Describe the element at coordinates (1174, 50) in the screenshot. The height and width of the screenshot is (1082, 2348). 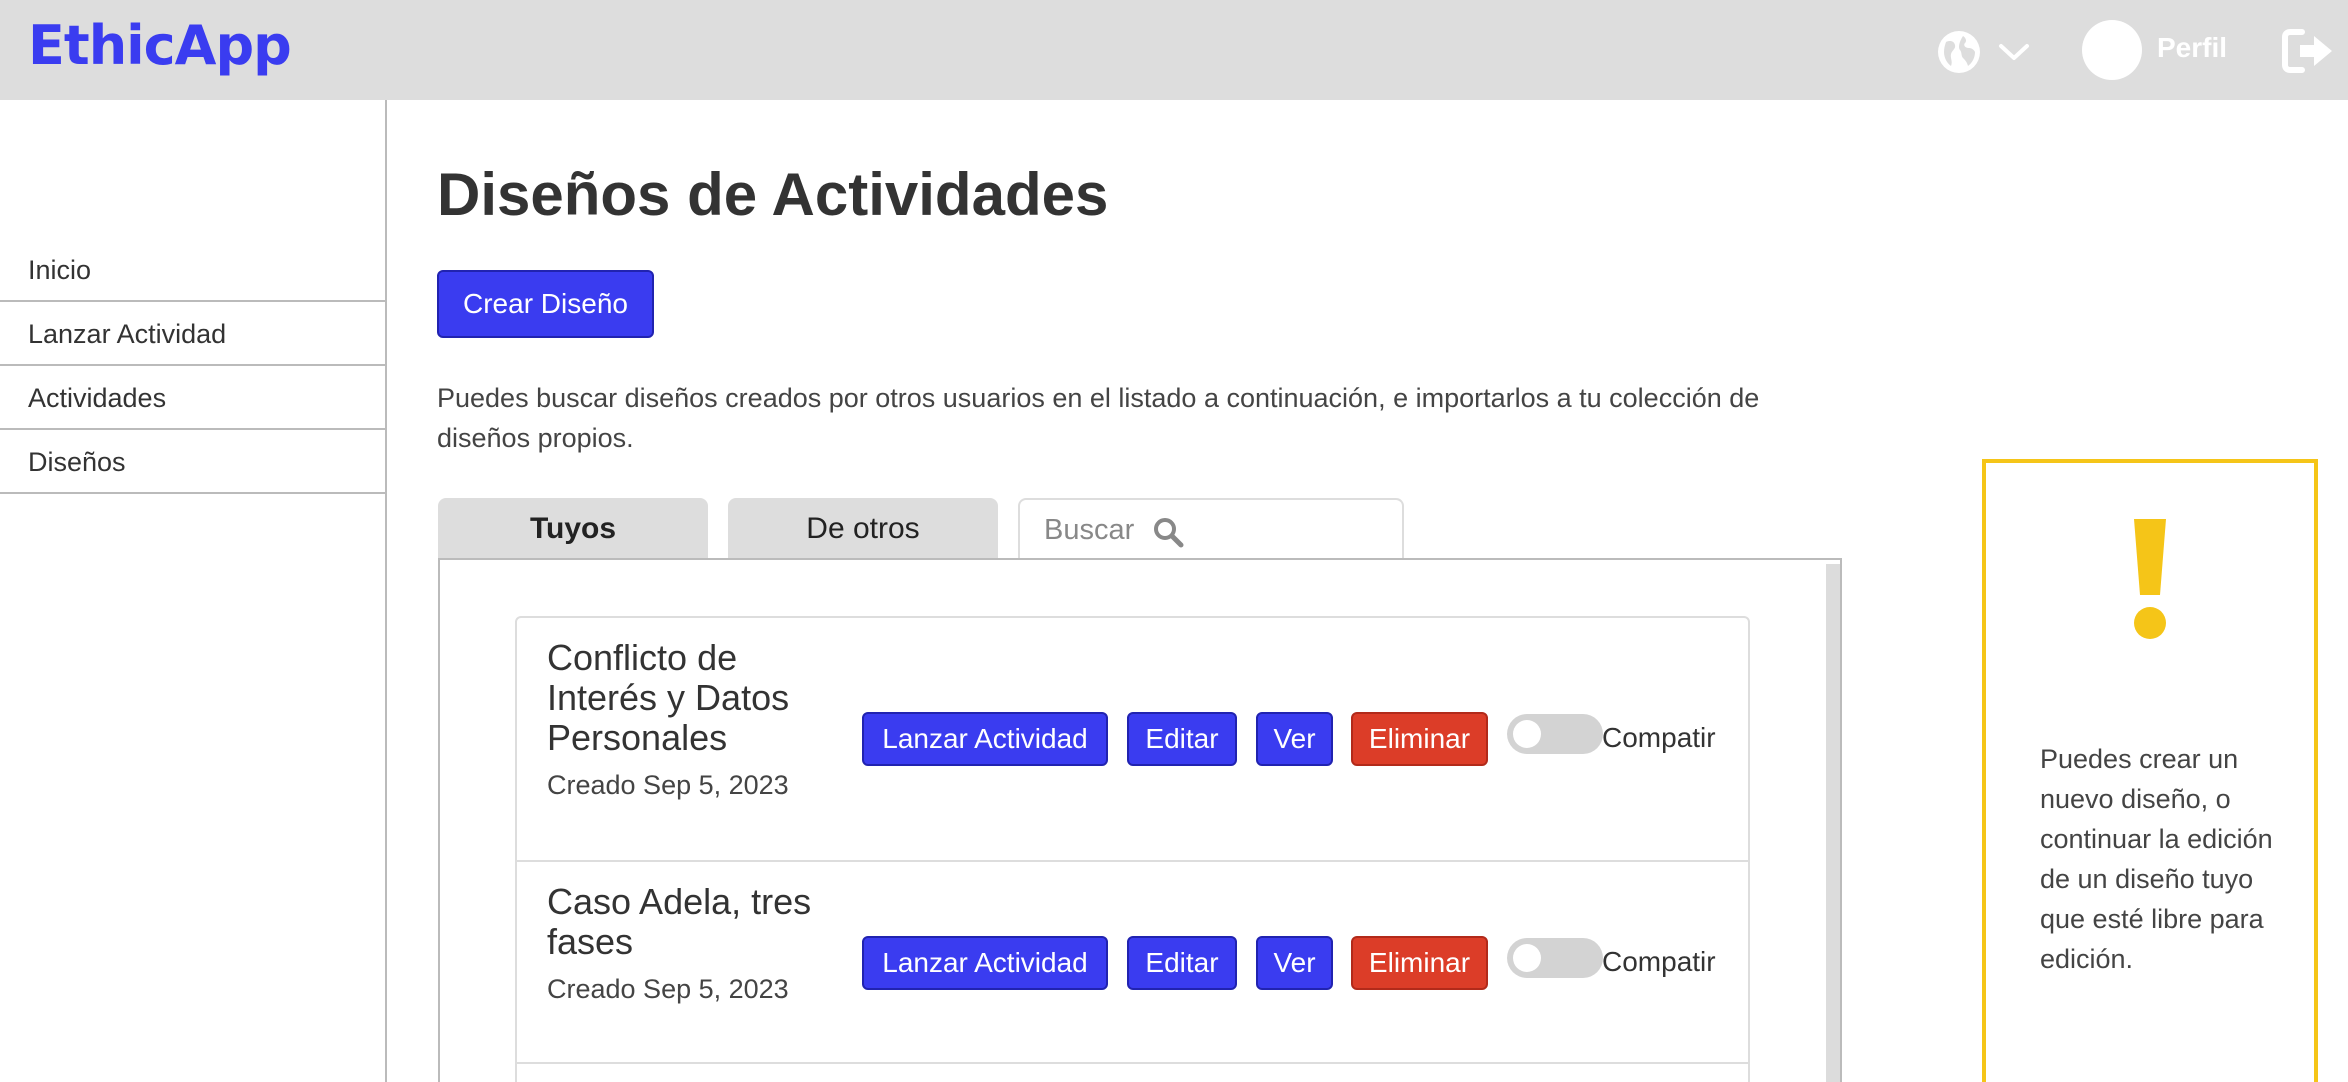
I see `top-header: EthicApp Perfil` at that location.